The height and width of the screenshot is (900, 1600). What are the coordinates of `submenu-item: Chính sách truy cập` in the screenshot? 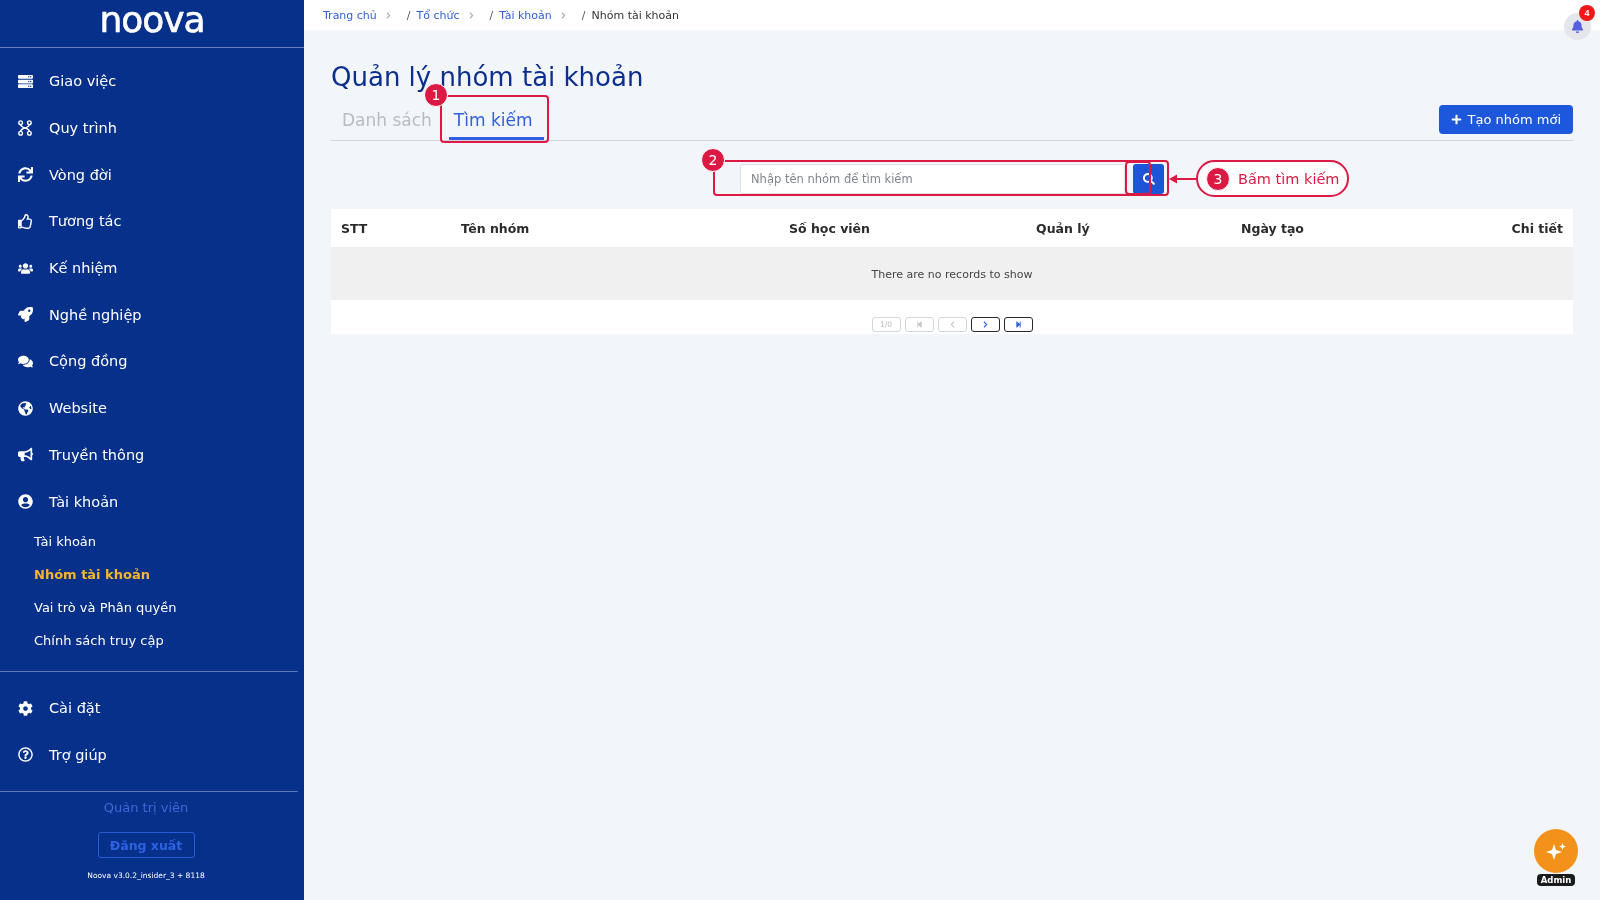 It's located at (152, 640).